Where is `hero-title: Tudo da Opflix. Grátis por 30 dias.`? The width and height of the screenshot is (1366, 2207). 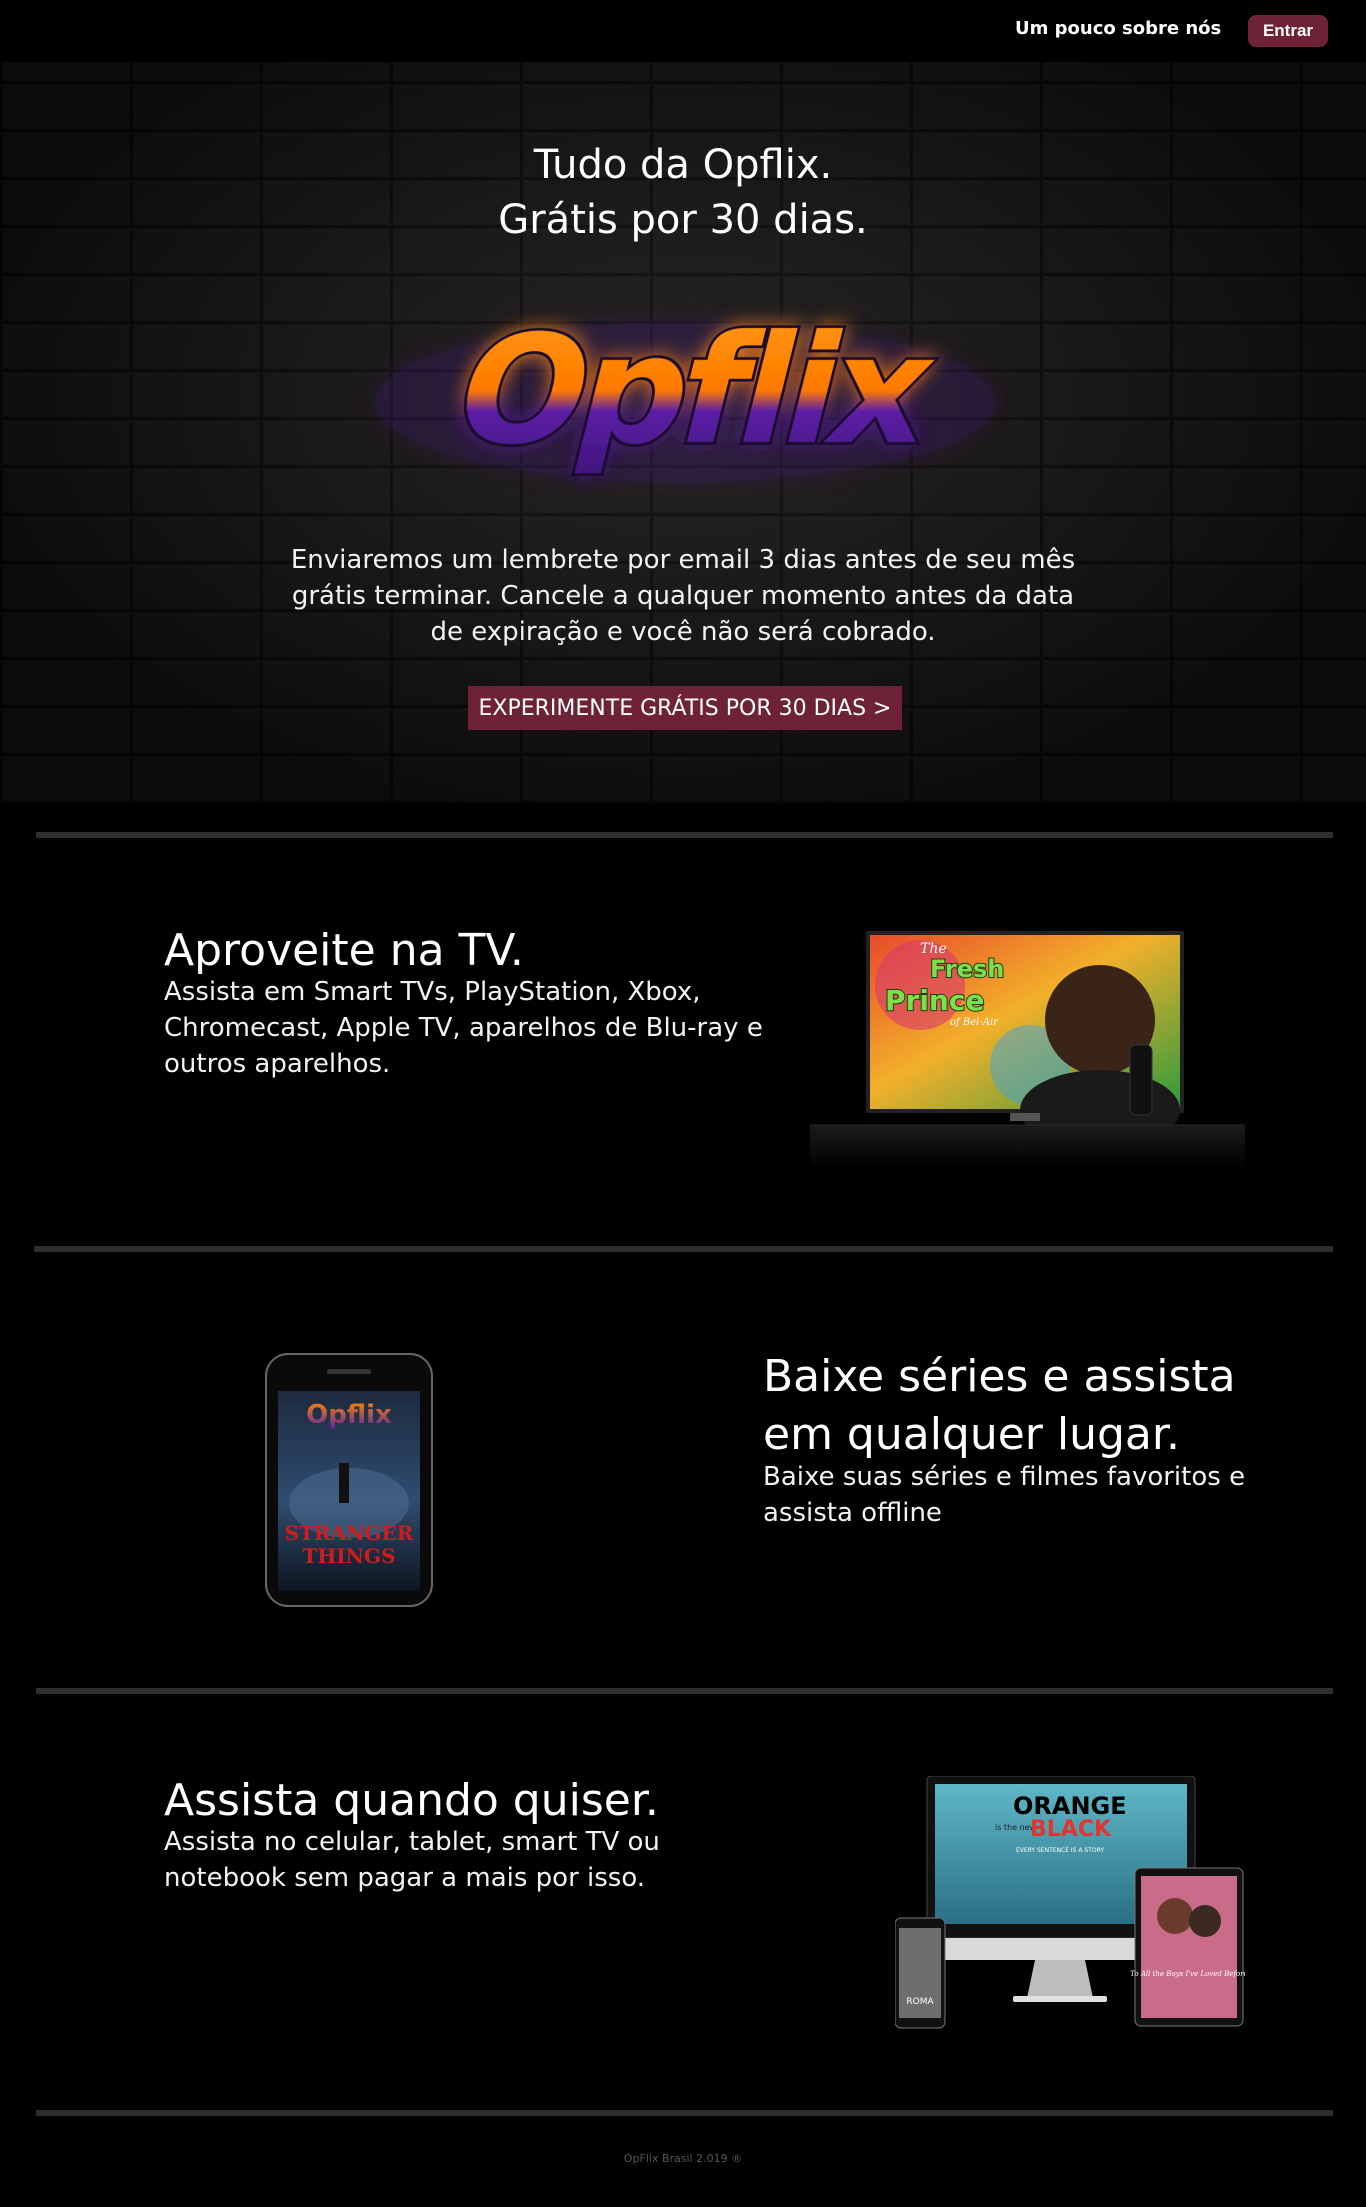
hero-title: Tudo da Opflix. Grátis por 30 dias. is located at coordinates (683, 193).